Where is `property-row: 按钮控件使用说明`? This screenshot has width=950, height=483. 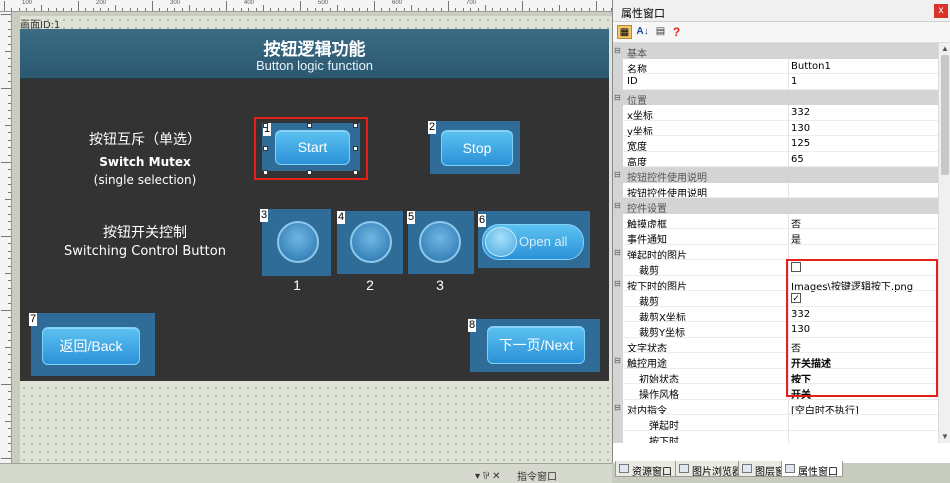 property-row: 按钮控件使用说明 is located at coordinates (775, 191).